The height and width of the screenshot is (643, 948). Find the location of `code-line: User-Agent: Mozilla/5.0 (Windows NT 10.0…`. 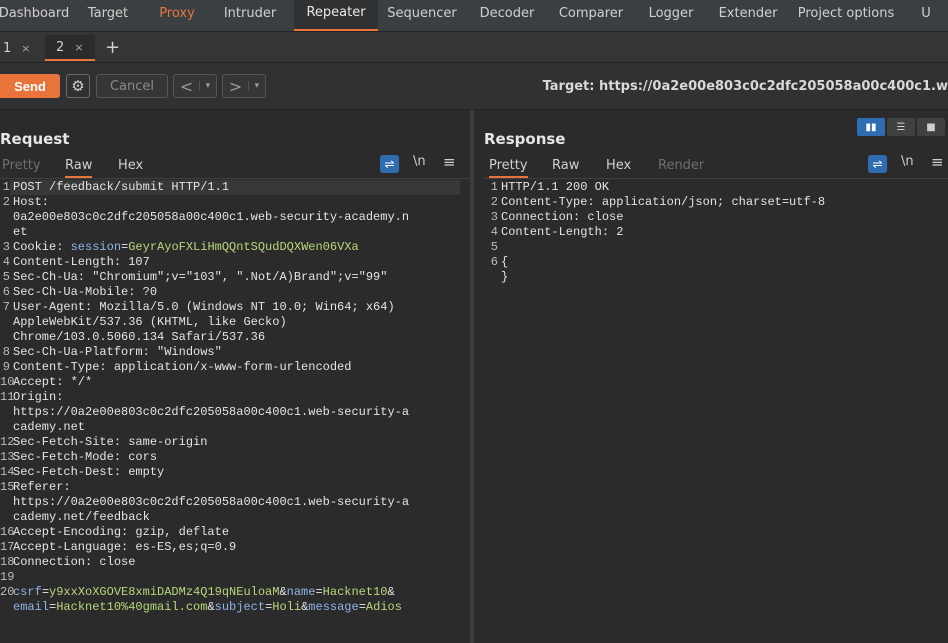

code-line: User-Agent: Mozilla/5.0 (Windows NT 10.0… is located at coordinates (204, 307).